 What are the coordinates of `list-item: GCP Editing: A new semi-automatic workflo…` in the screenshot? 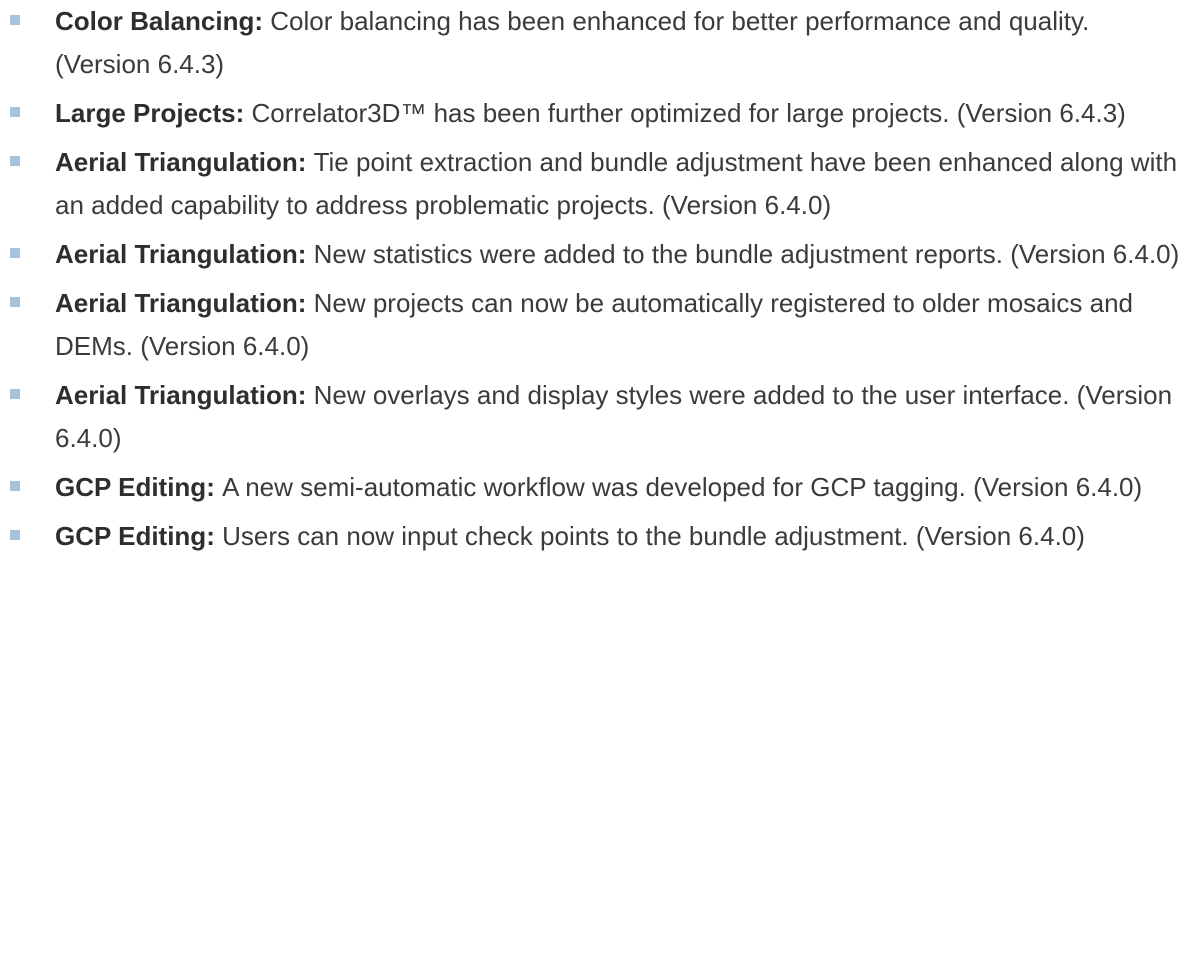 It's located at (590, 487).